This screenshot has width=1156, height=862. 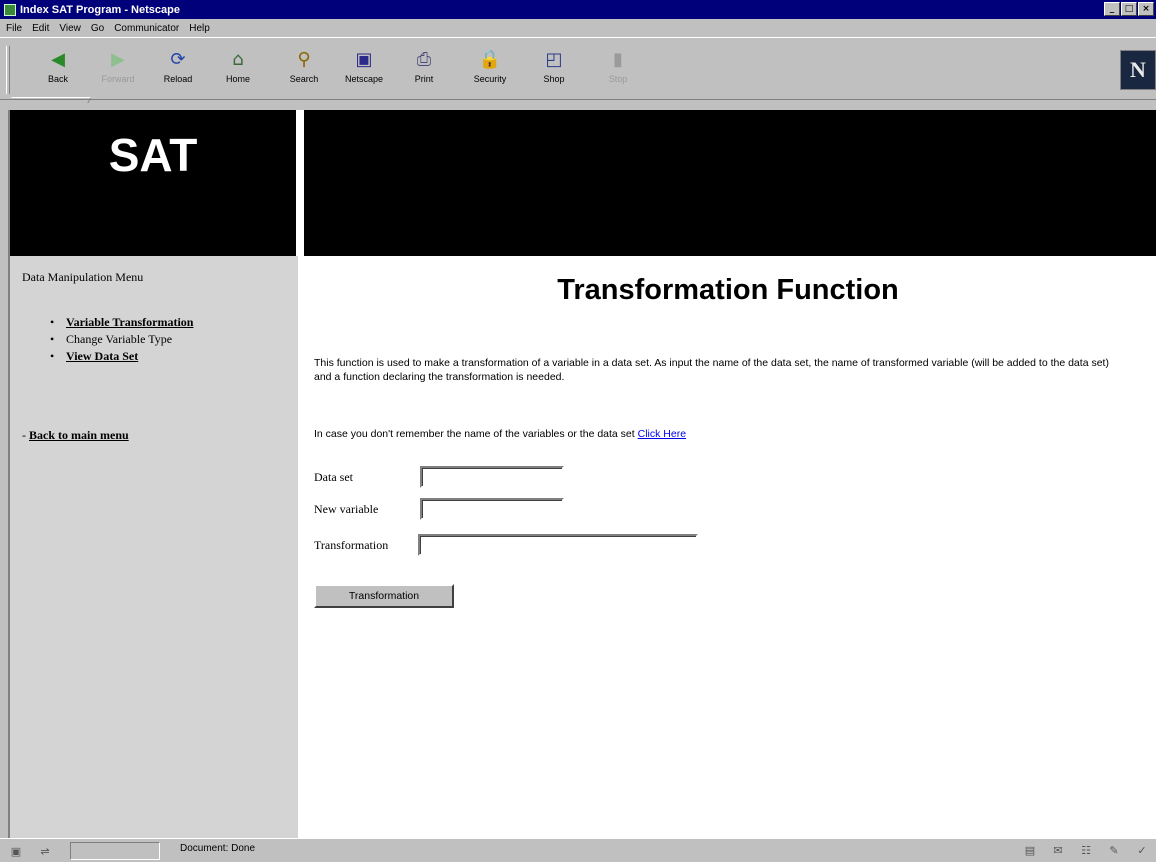 I want to click on status-text: Document: Done, so click(x=218, y=848).